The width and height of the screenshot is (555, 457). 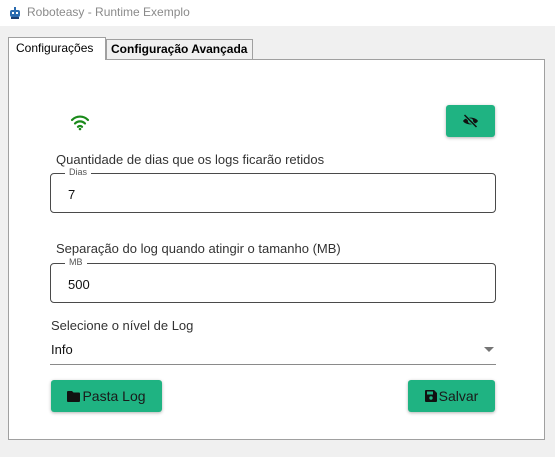 I want to click on log-level-select: Info, so click(x=273, y=351).